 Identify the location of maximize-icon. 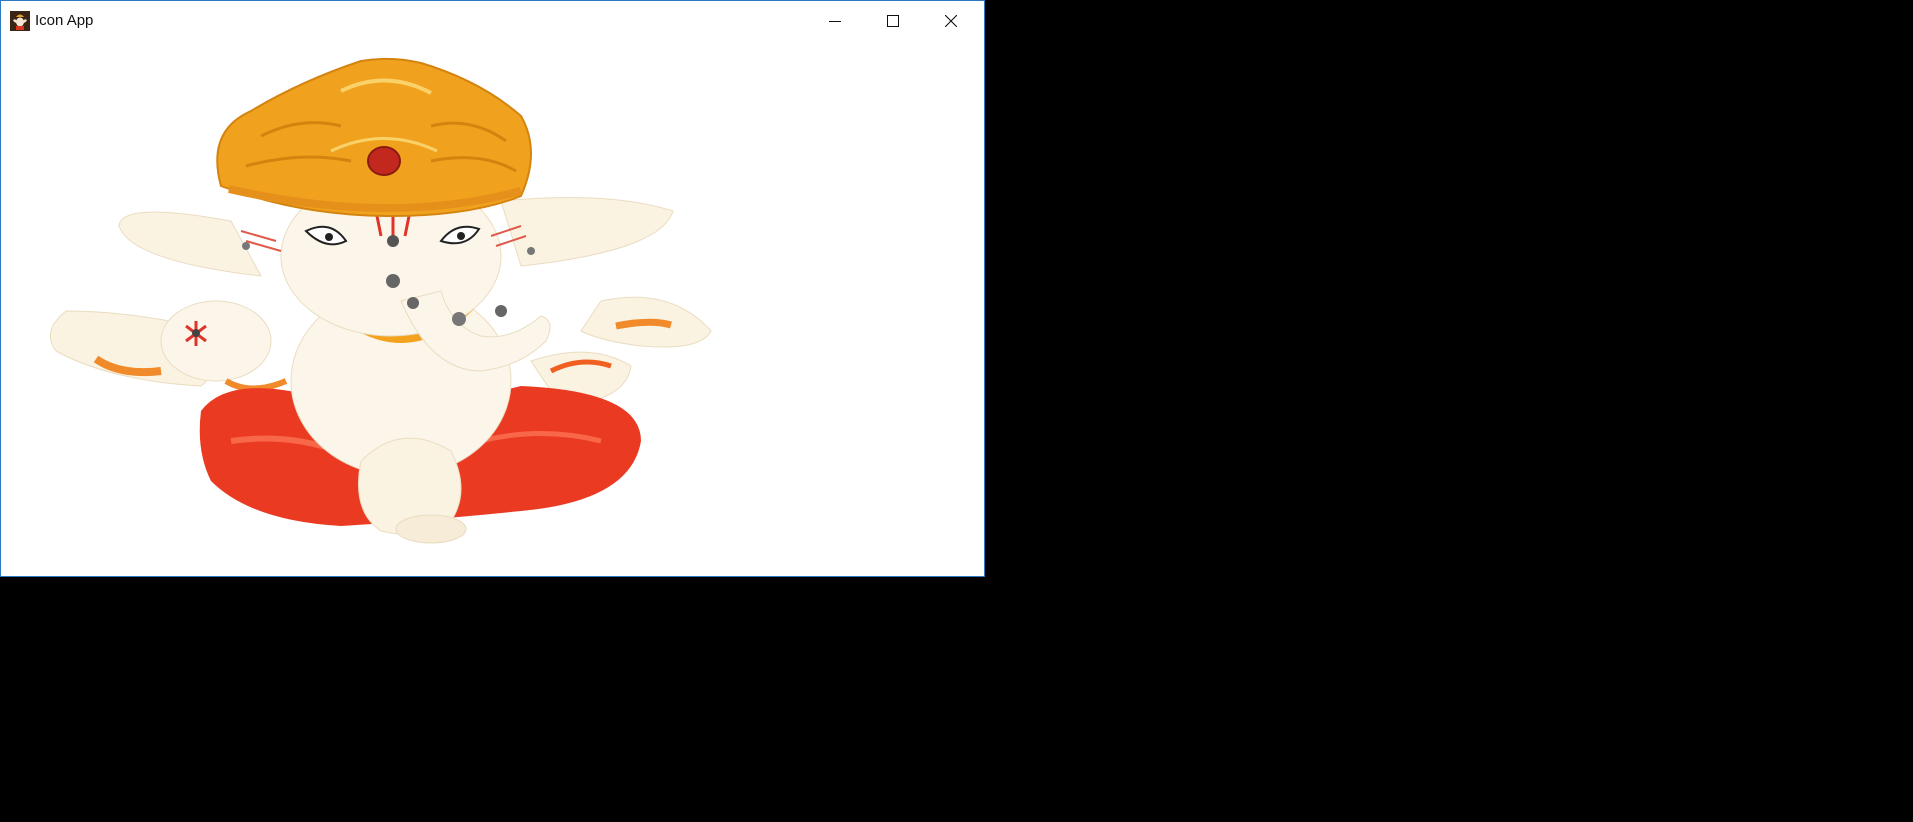
(893, 21).